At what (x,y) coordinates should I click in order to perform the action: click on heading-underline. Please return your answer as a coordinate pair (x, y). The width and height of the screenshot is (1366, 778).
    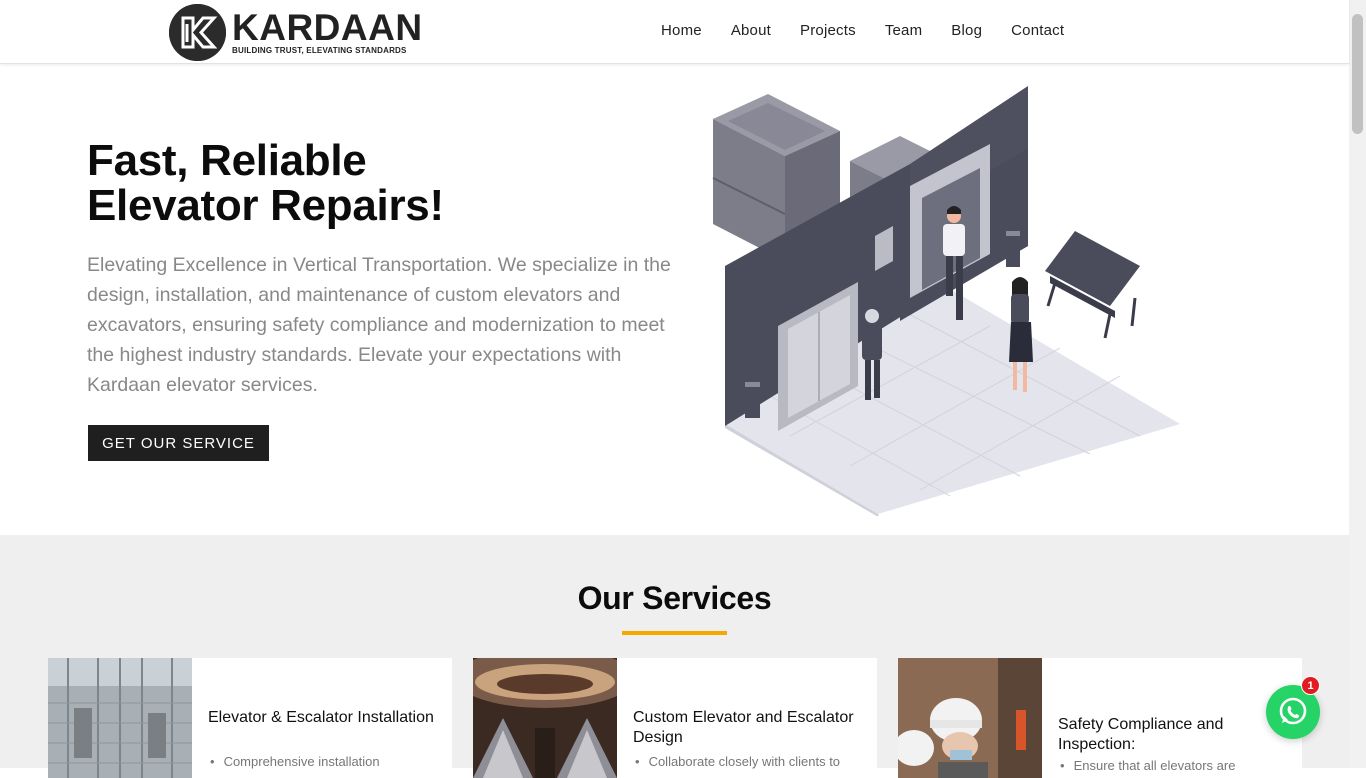
    Looking at the image, I should click on (674, 633).